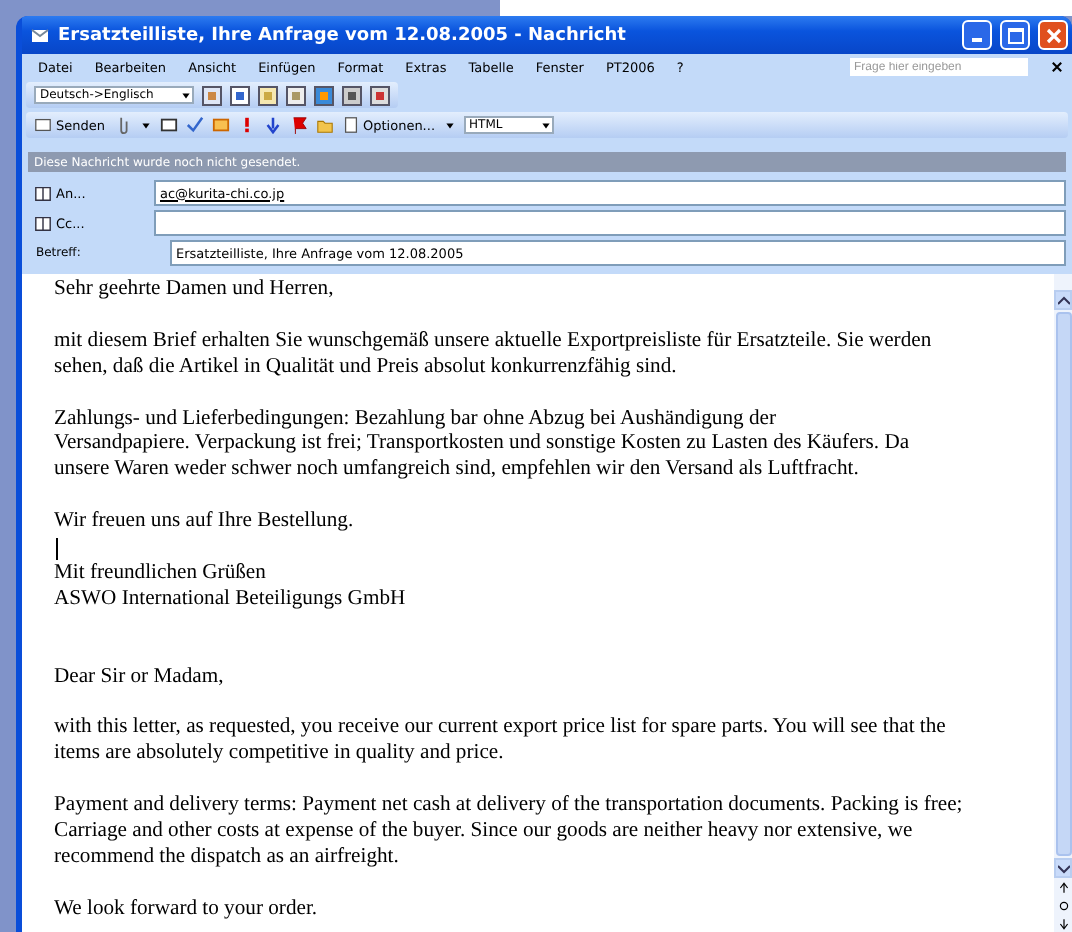  Describe the element at coordinates (494, 355) in the screenshot. I see `paragraph: mit diesem Brief erhalten Sie wunschgemäß unsere aktuelle Exportpreisliste für Ersatzteile. Sie werden sehen, daß die Artikel in Qualität und Preis absolut konkurrenzfähig sind.` at that location.